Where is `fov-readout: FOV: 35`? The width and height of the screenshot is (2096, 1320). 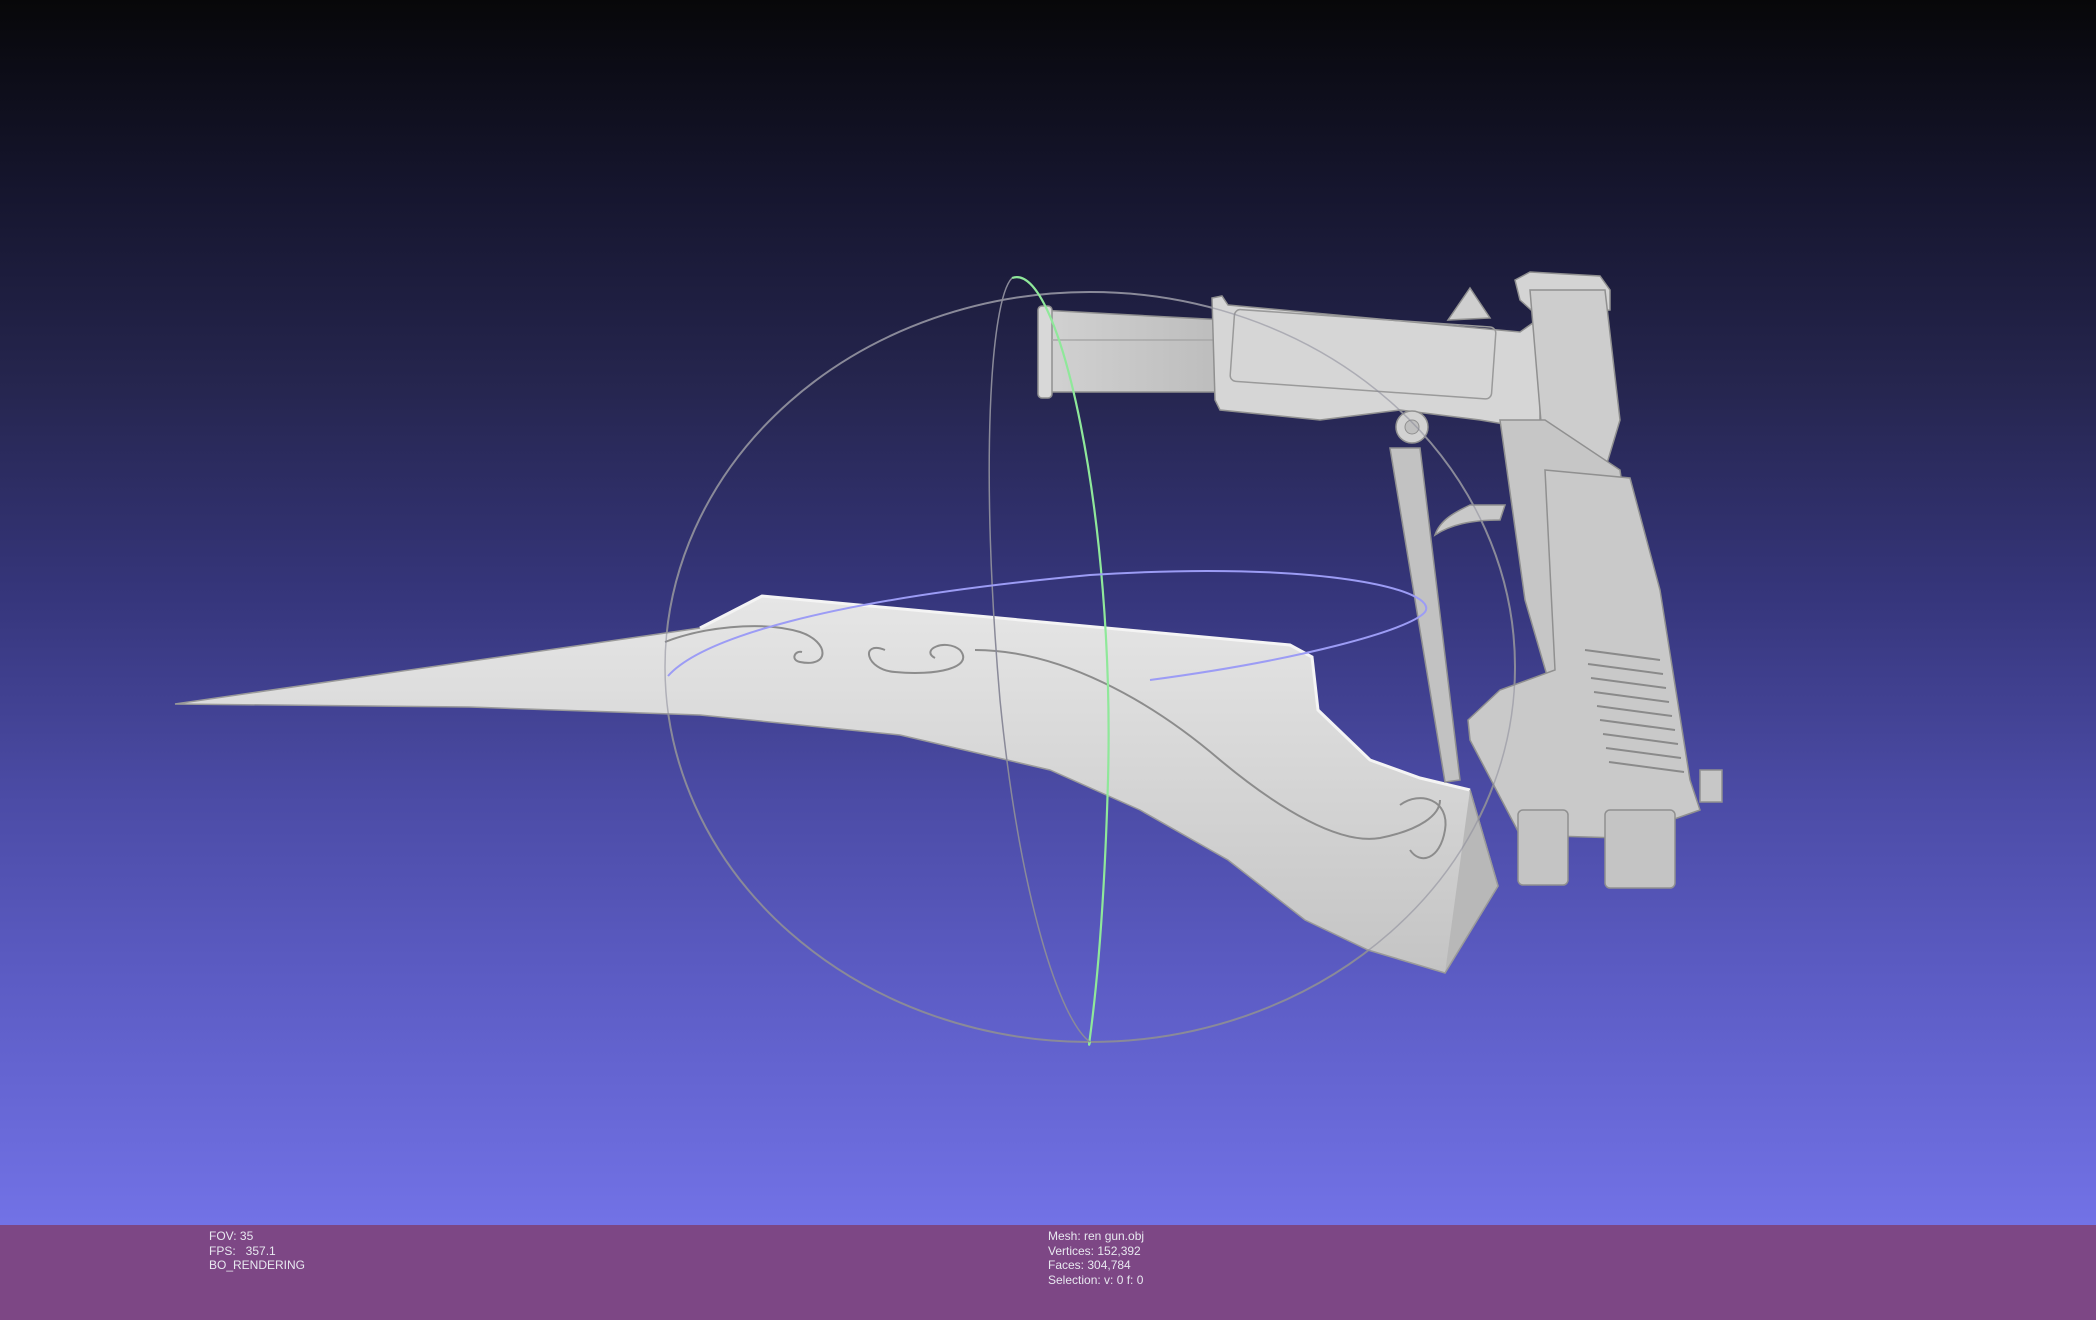 fov-readout: FOV: 35 is located at coordinates (231, 1236).